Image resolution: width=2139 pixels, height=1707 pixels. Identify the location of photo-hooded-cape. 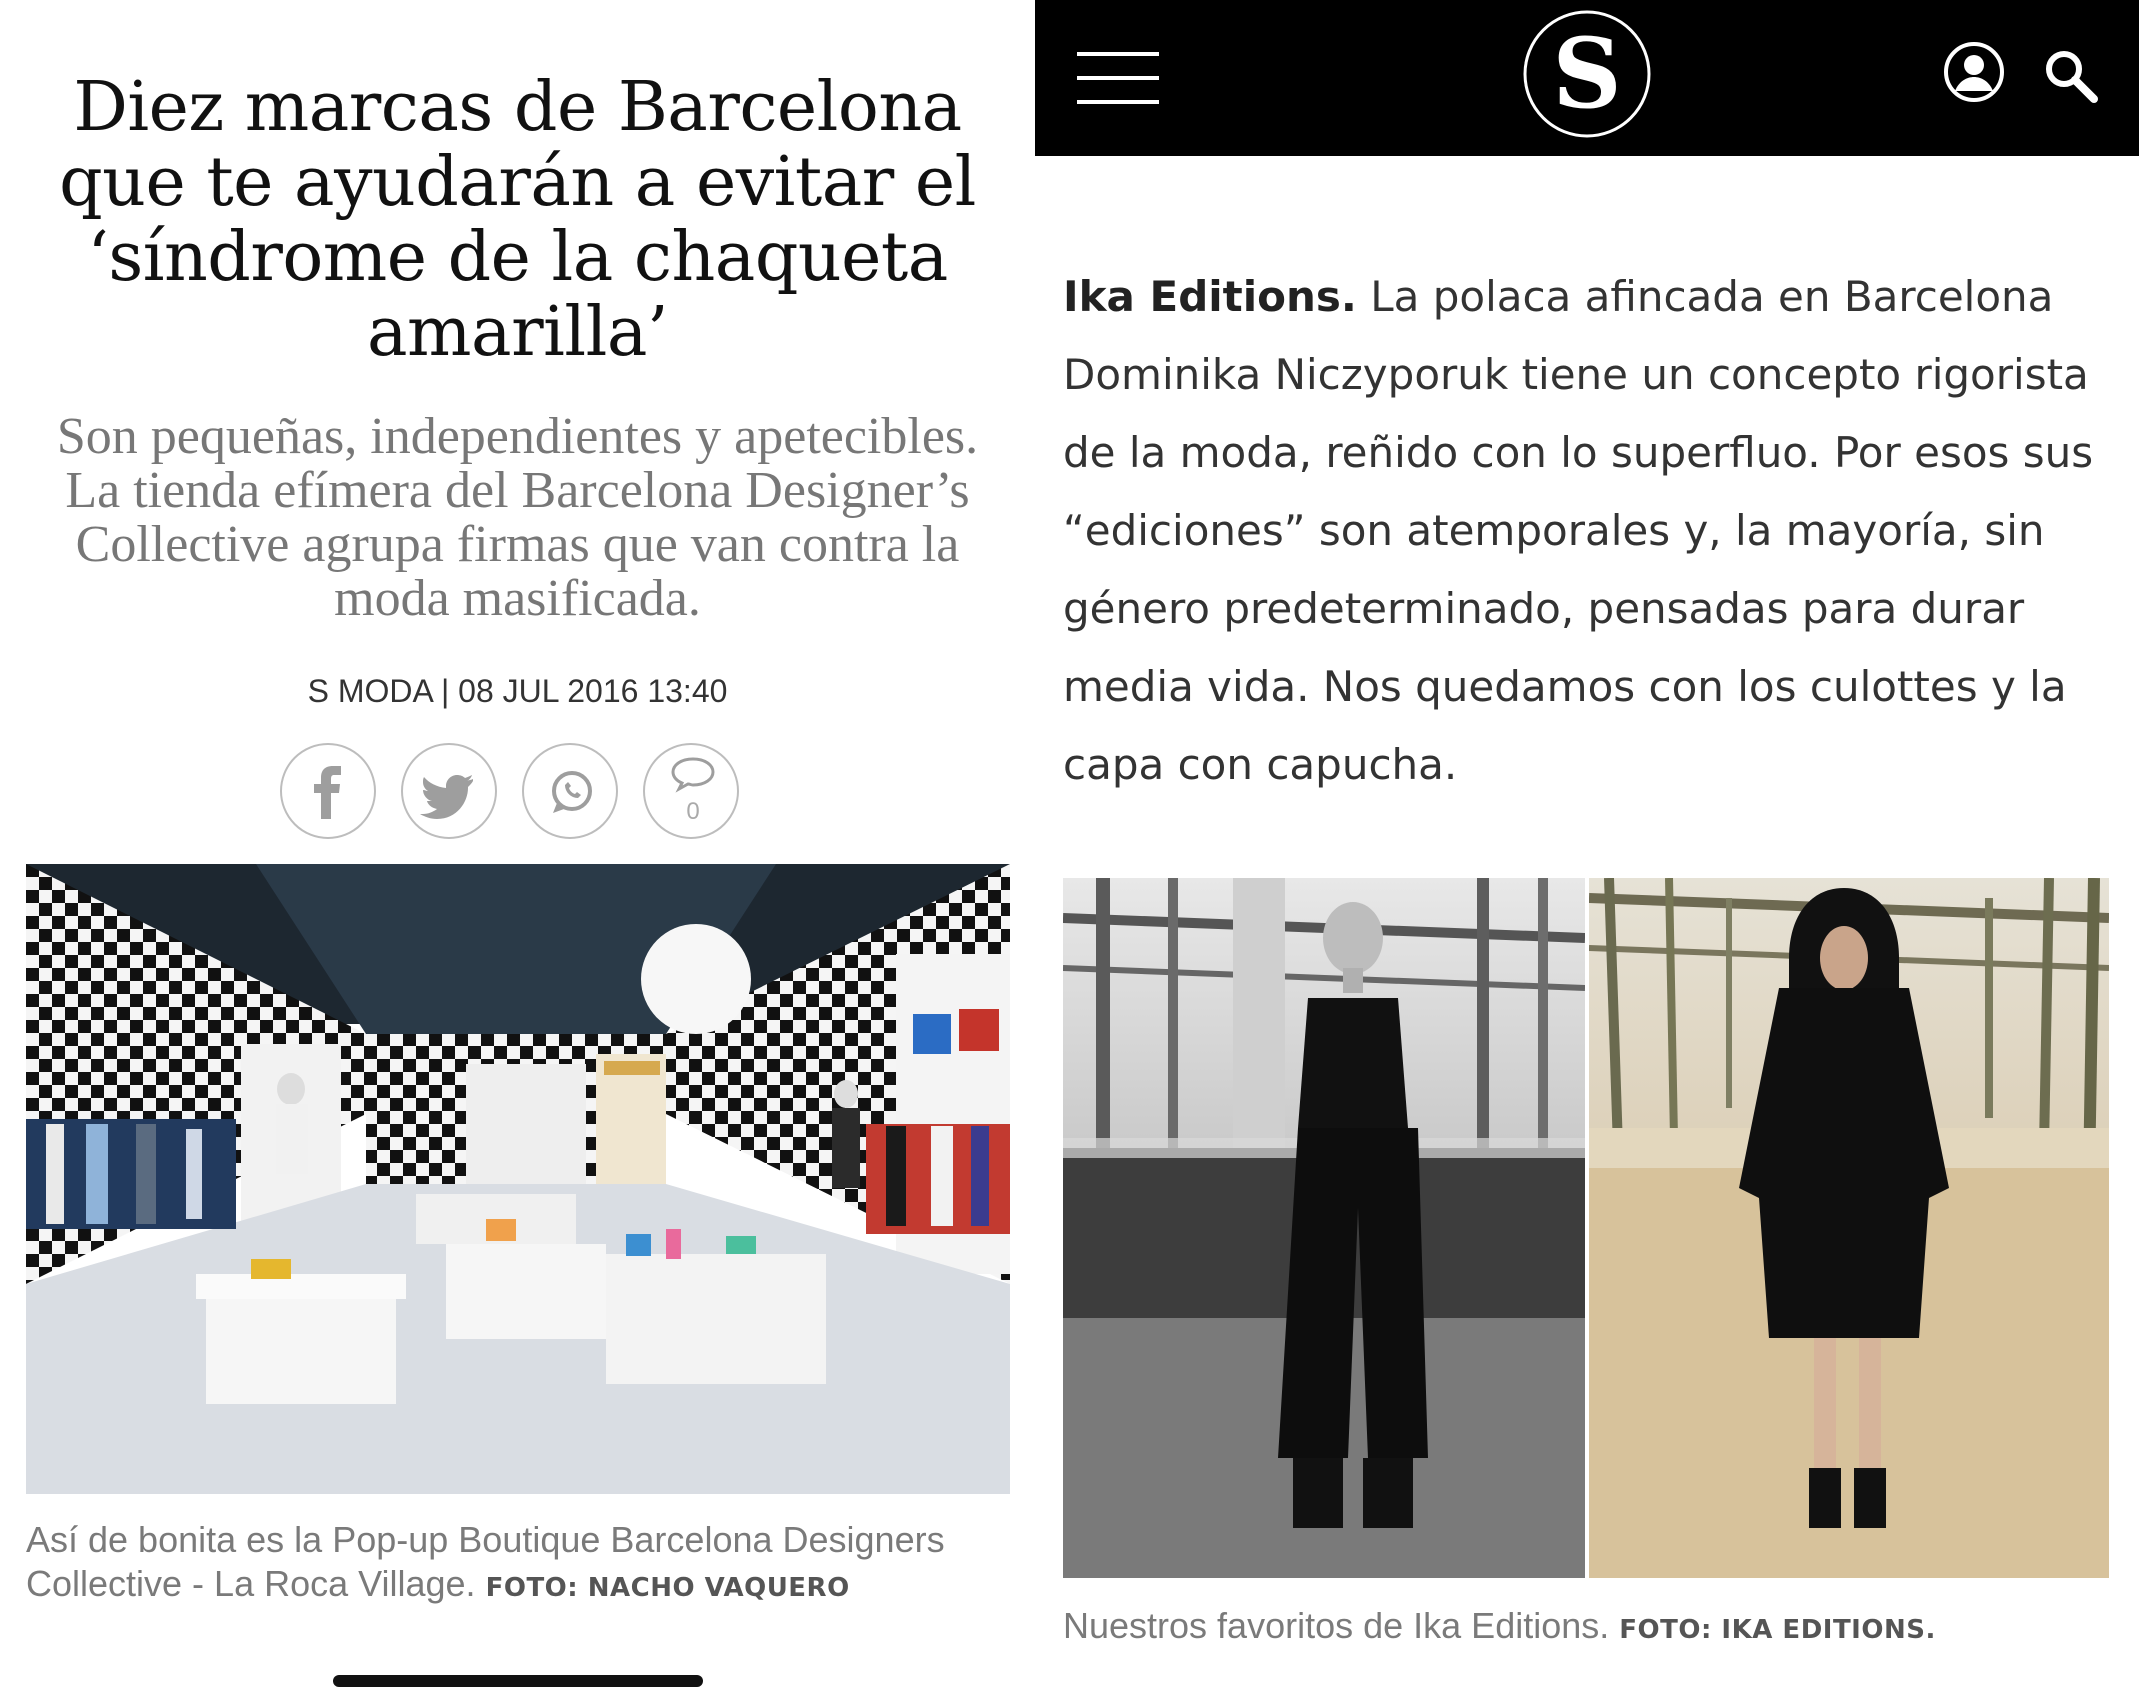
(1849, 1228).